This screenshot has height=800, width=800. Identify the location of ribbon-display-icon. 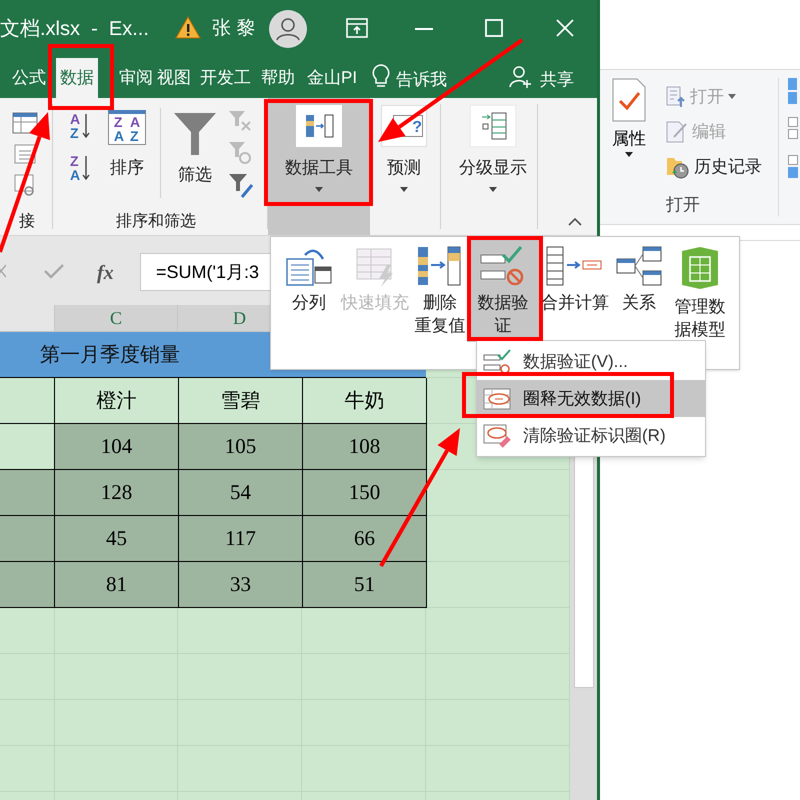
(357, 28).